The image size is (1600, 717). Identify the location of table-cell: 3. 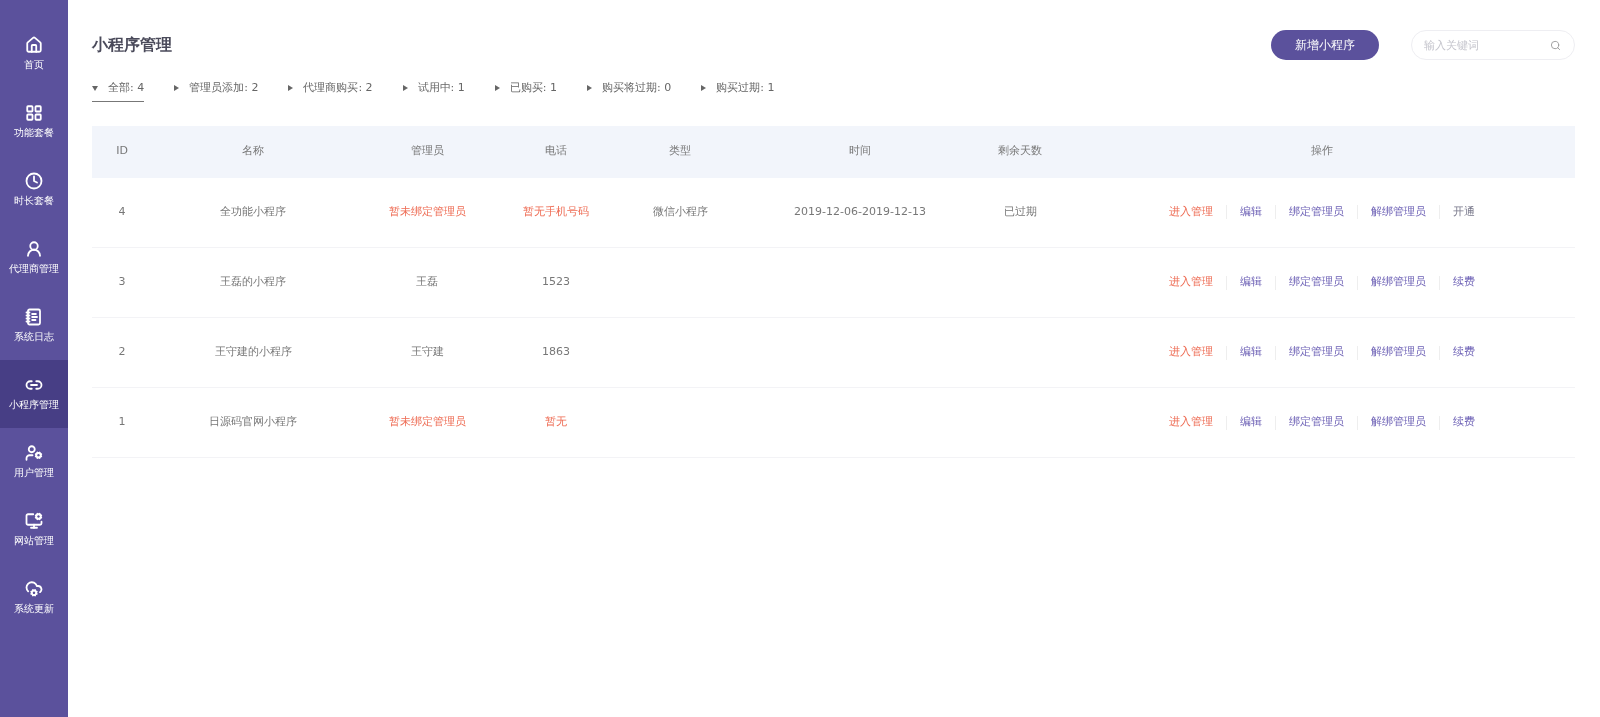
(122, 282).